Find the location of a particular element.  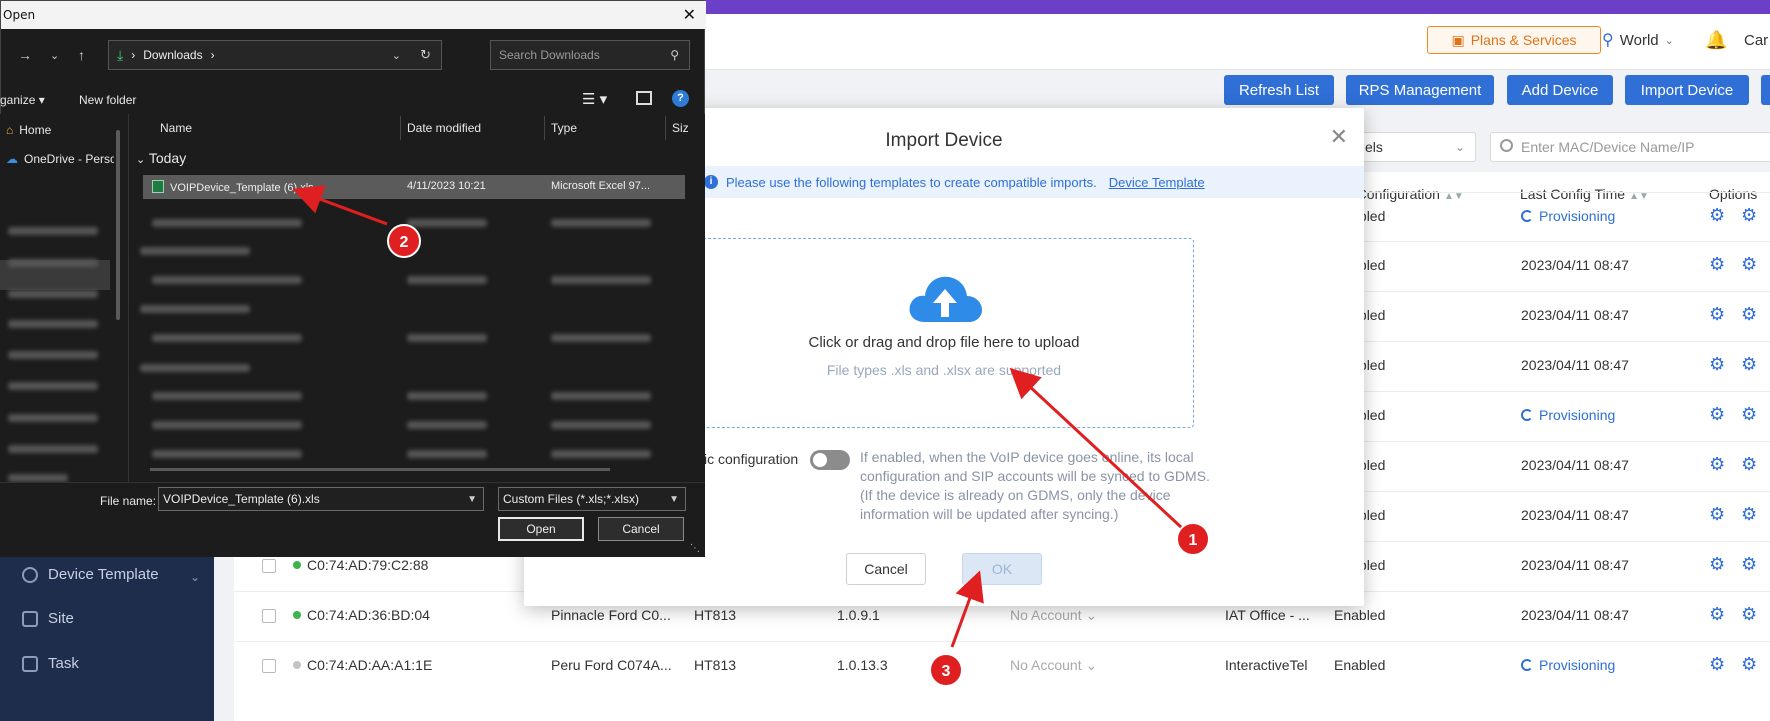

new-folder-button: New folder is located at coordinates (107, 100).